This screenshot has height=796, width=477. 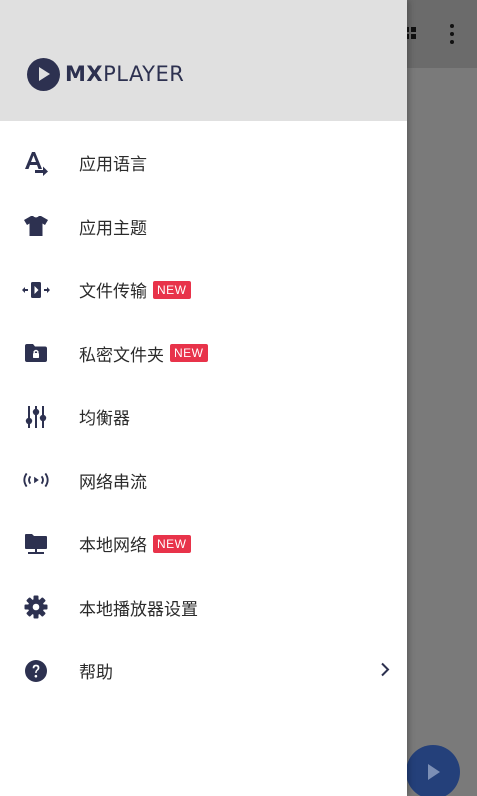 What do you see at coordinates (121, 355) in the screenshot?
I see `menu-item-text: 私密文件夹` at bounding box center [121, 355].